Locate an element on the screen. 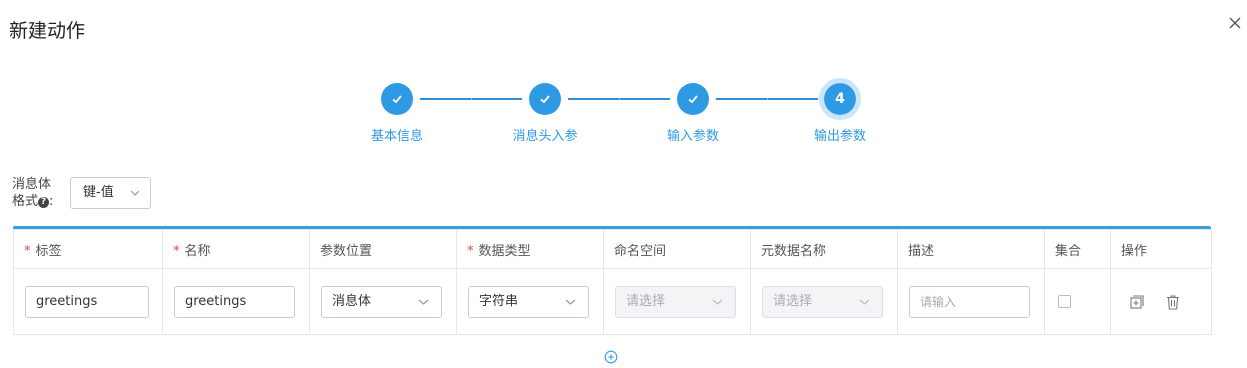  table-header-row: * 标签 * 名称 参数位置 * 数据类型 命名空间 元数据名称 描述 集合 操作 is located at coordinates (612, 249).